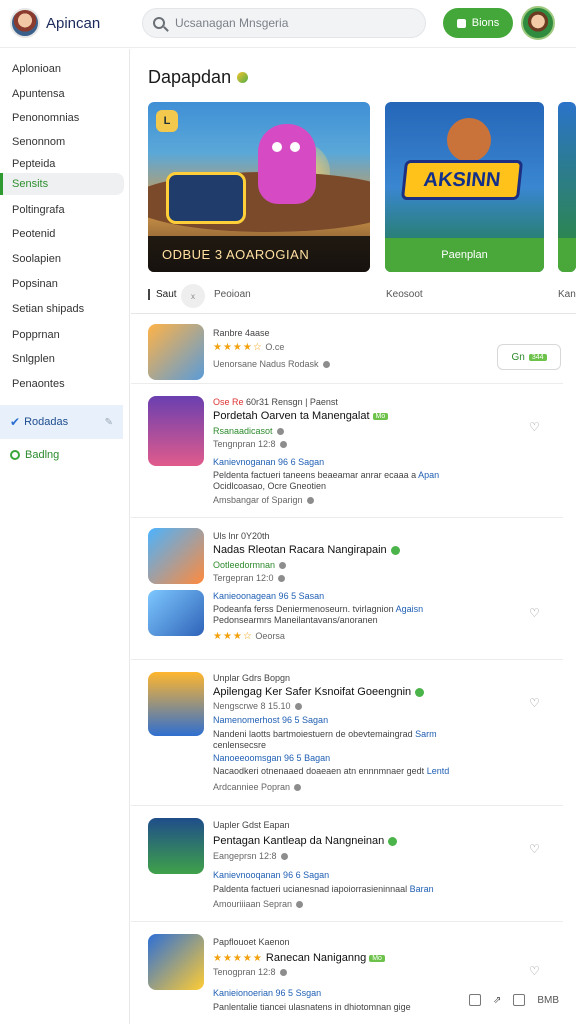 The height and width of the screenshot is (1024, 576). I want to click on sidebar-item: Soolapien, so click(62, 259).